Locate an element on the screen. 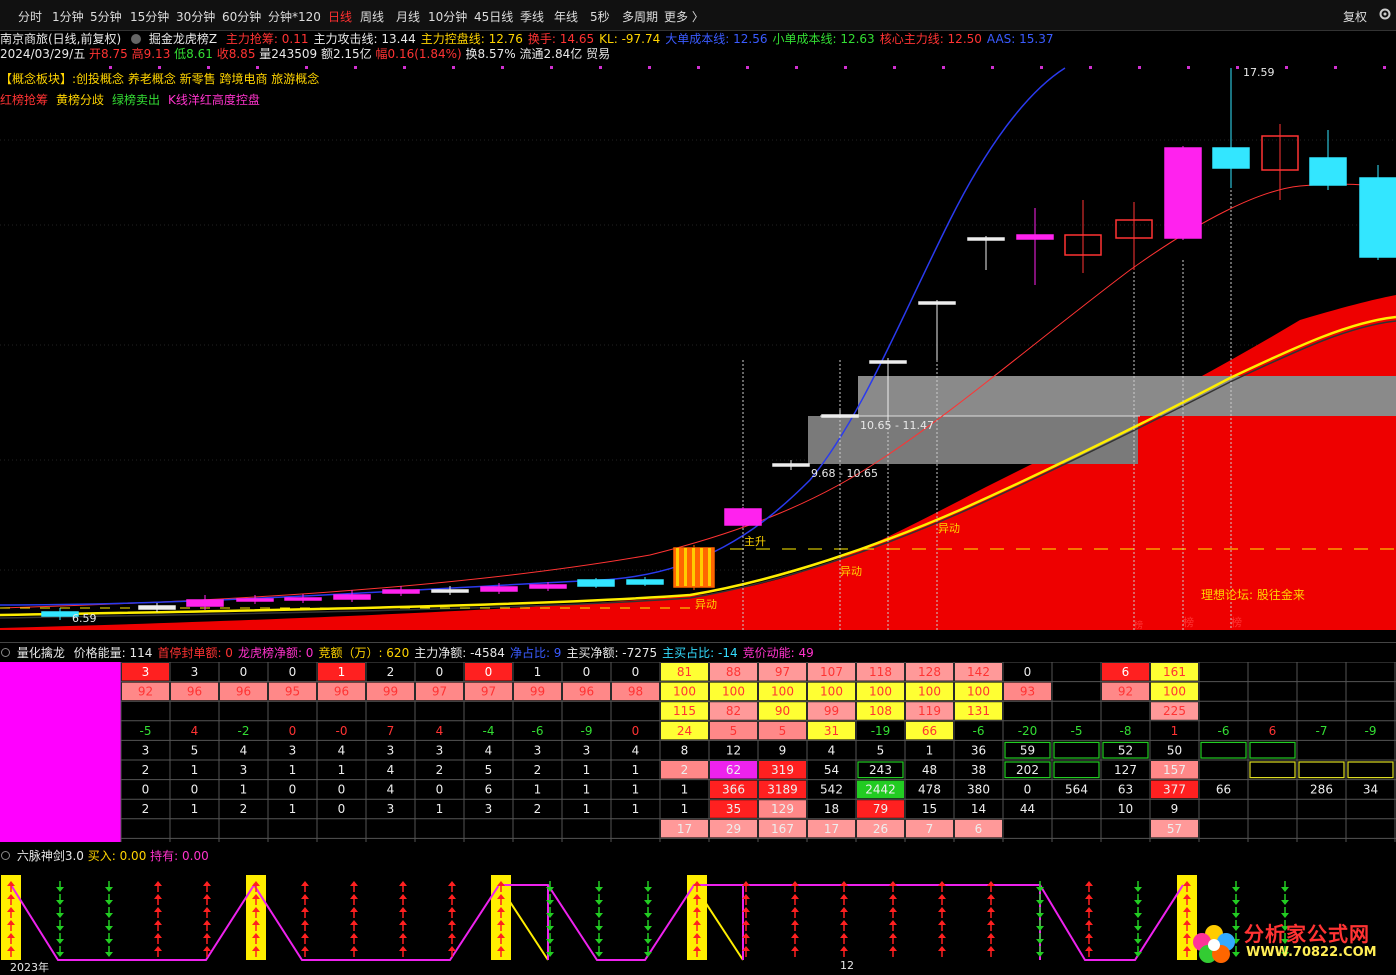  zone-upper-label: 10.65 - 11.47 is located at coordinates (897, 425).